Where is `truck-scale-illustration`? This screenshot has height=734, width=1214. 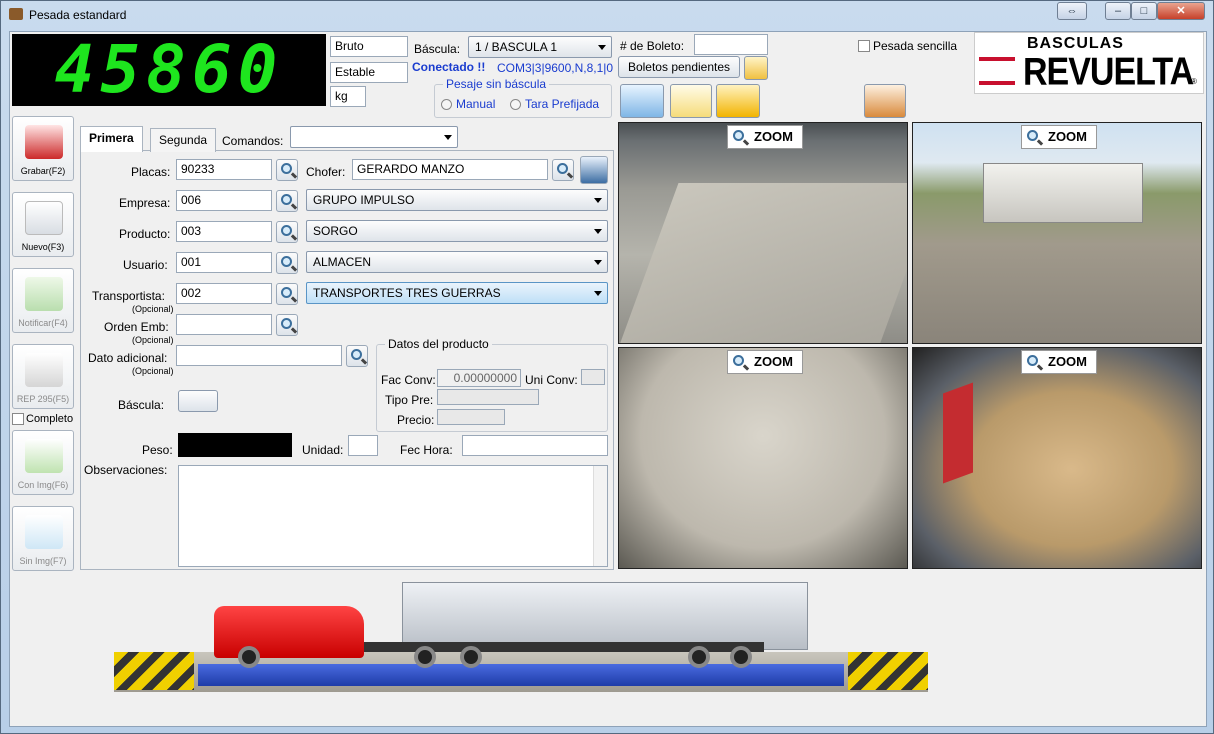
truck-scale-illustration is located at coordinates (521, 636).